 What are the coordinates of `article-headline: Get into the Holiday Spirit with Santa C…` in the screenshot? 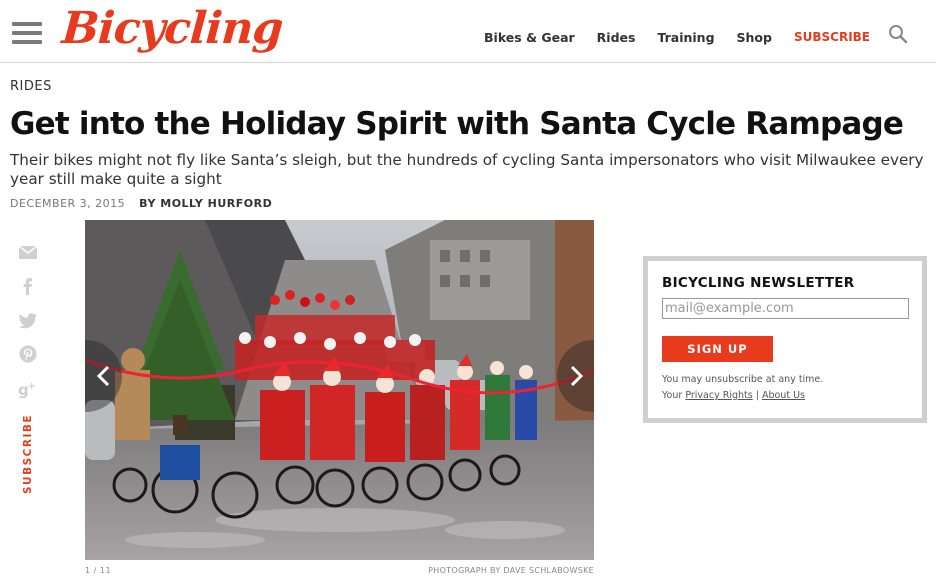 It's located at (457, 124).